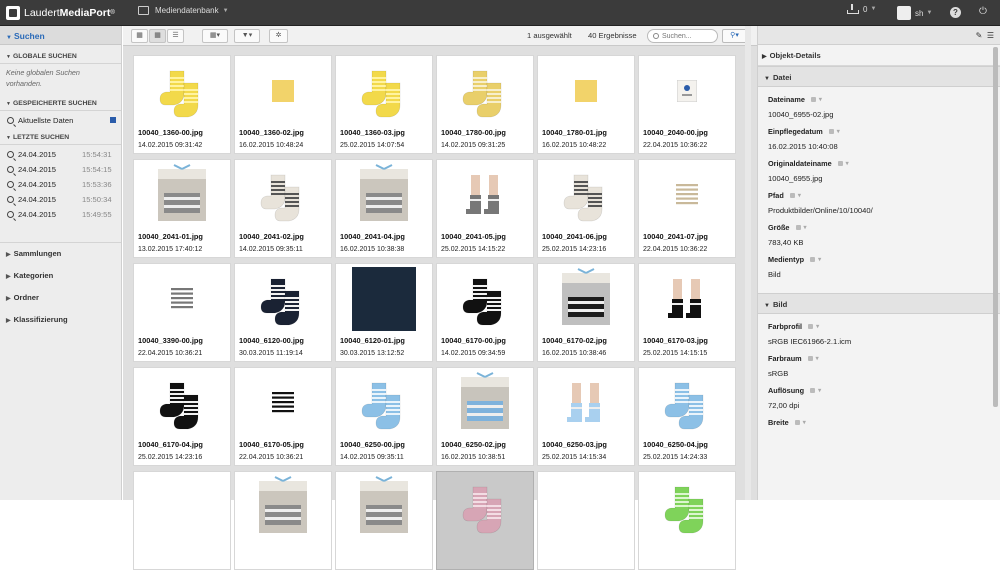 The width and height of the screenshot is (1000, 570). What do you see at coordinates (40, 319) in the screenshot?
I see `classification-label: Klassifizierung` at bounding box center [40, 319].